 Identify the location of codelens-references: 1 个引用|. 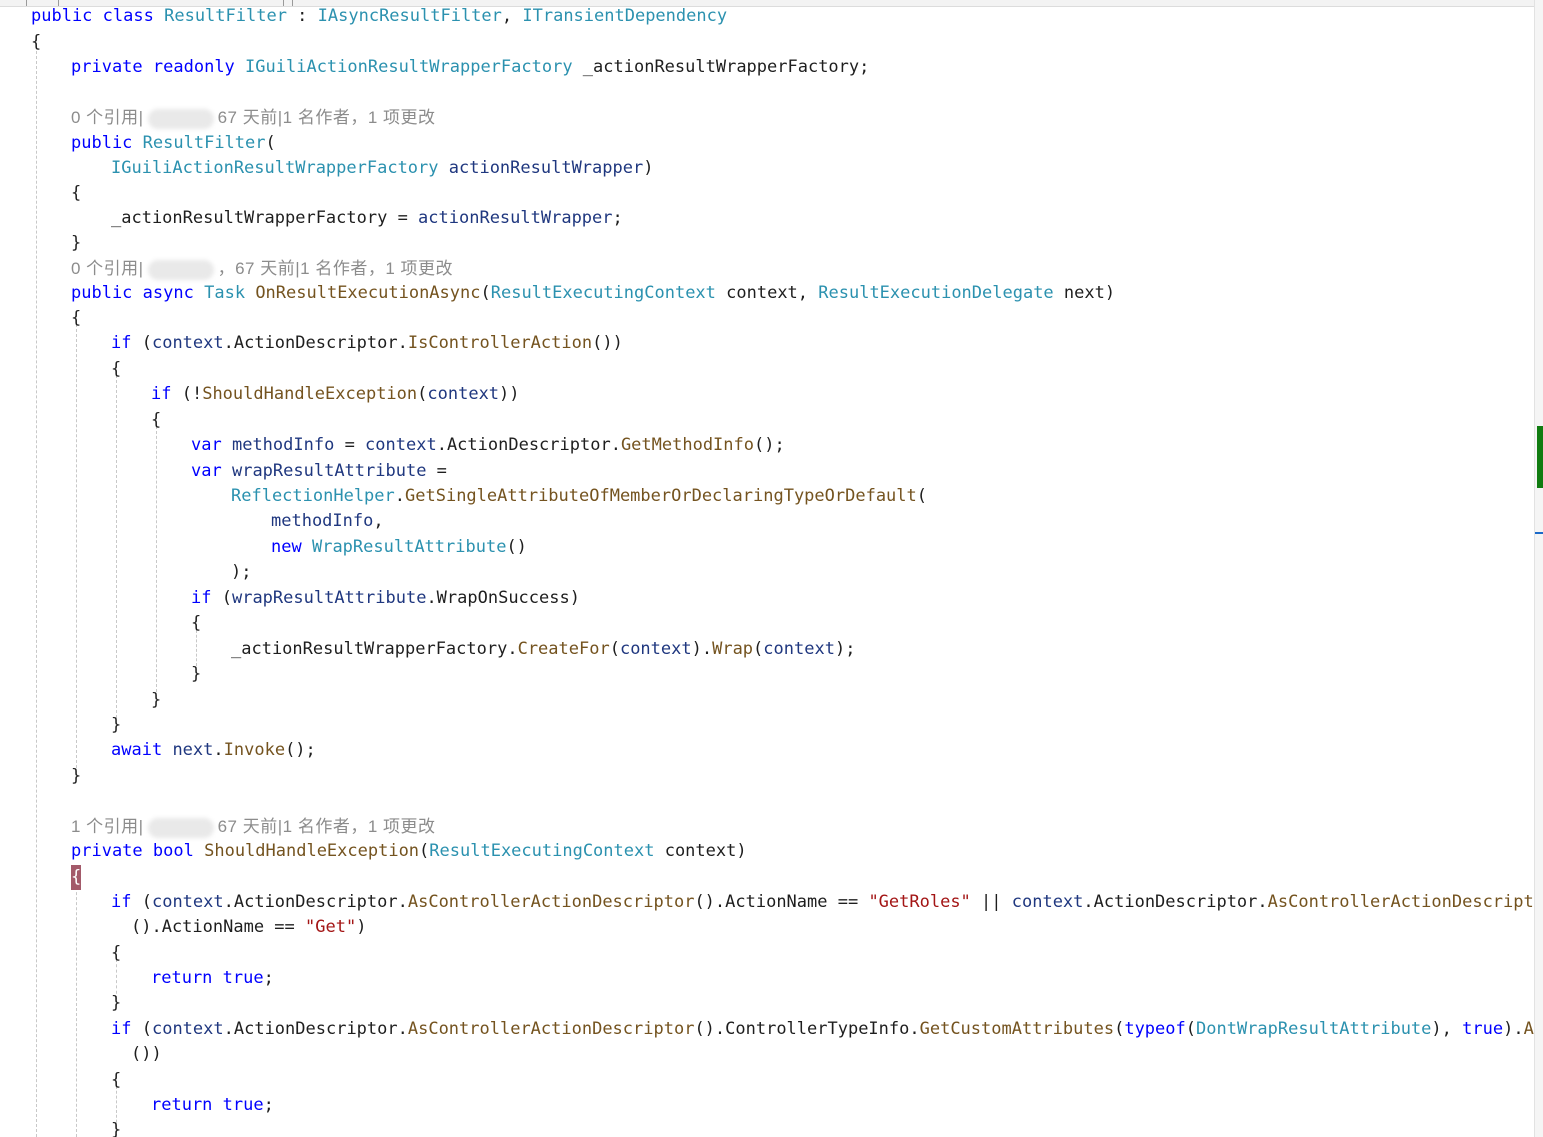
(107, 826).